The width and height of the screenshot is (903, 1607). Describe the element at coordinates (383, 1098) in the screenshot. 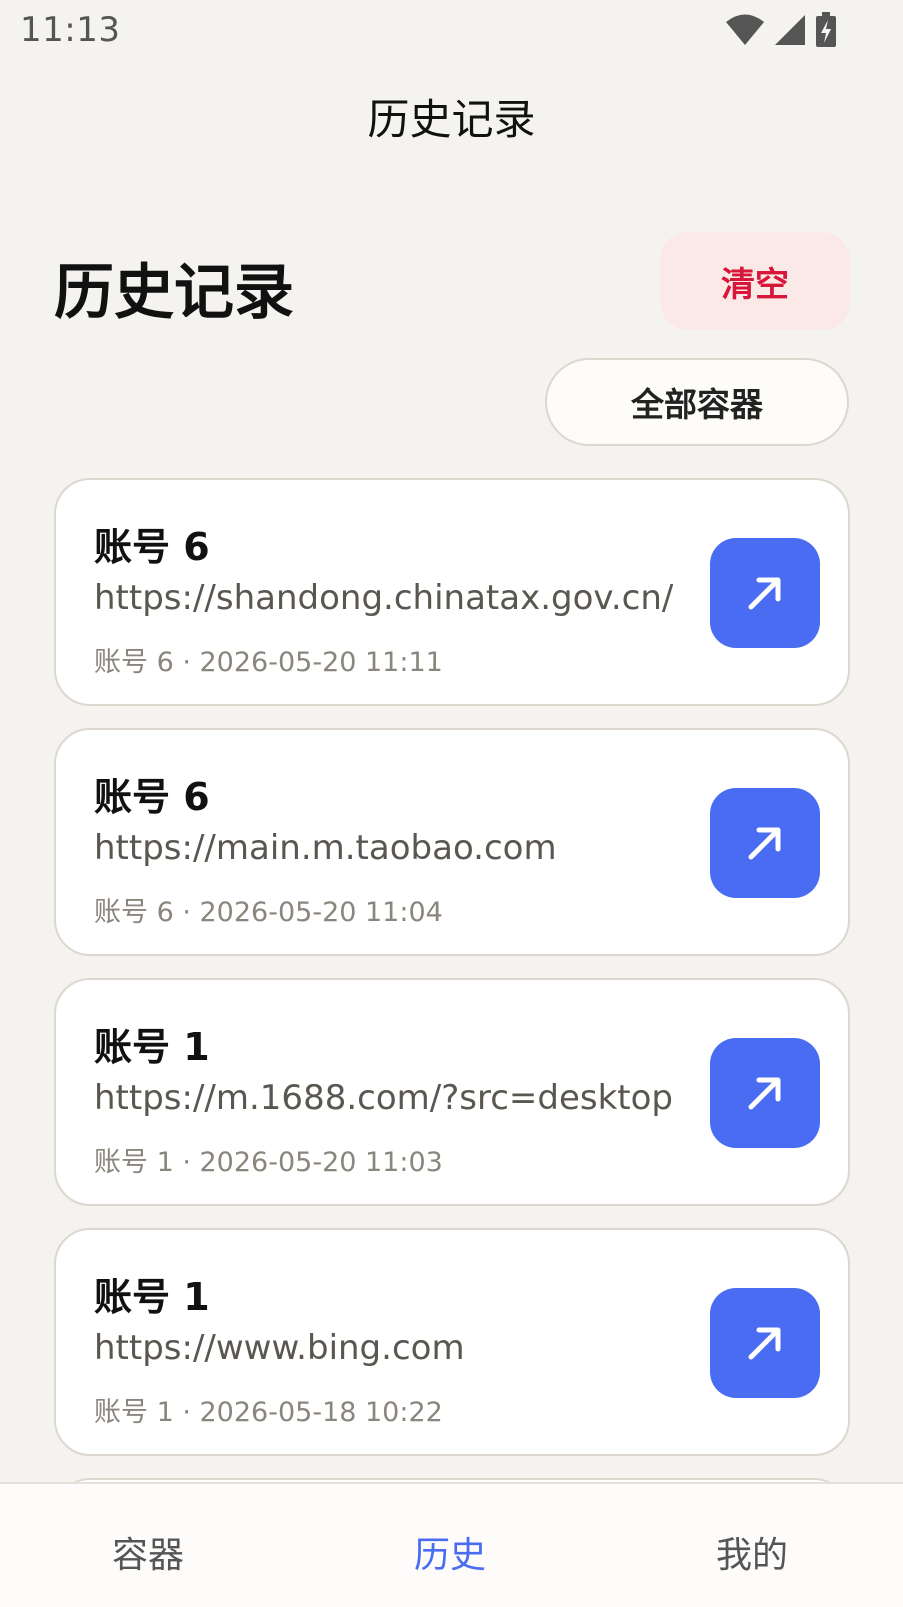

I see `history-url: https://m.1688.com/?src=desktop` at that location.